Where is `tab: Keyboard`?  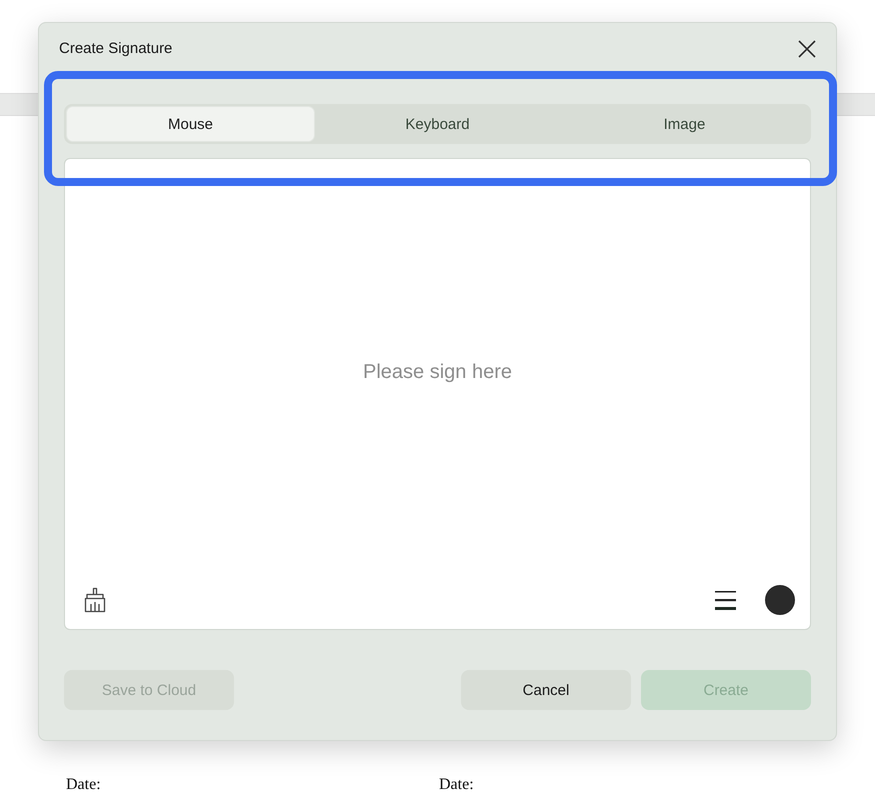
tab: Keyboard is located at coordinates (437, 124).